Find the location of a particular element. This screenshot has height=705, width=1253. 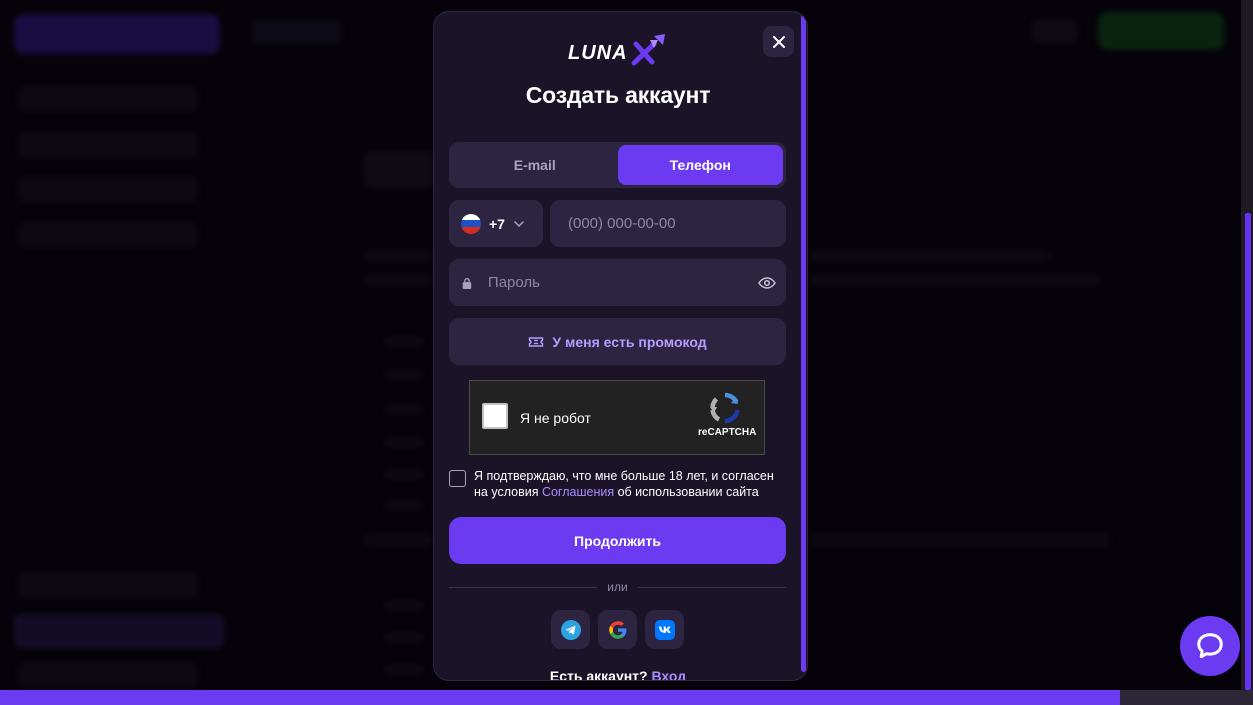

agreement-link: Соглашения is located at coordinates (578, 492).